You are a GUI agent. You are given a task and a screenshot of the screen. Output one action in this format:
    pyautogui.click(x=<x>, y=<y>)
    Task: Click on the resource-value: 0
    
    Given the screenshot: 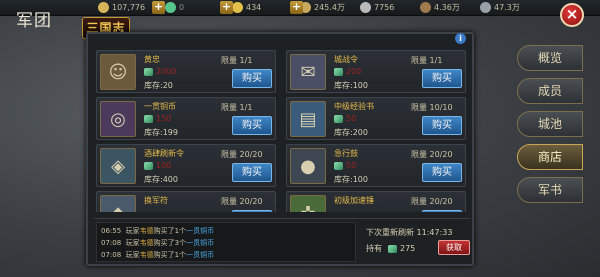 What is the action you would take?
    pyautogui.click(x=182, y=7)
    